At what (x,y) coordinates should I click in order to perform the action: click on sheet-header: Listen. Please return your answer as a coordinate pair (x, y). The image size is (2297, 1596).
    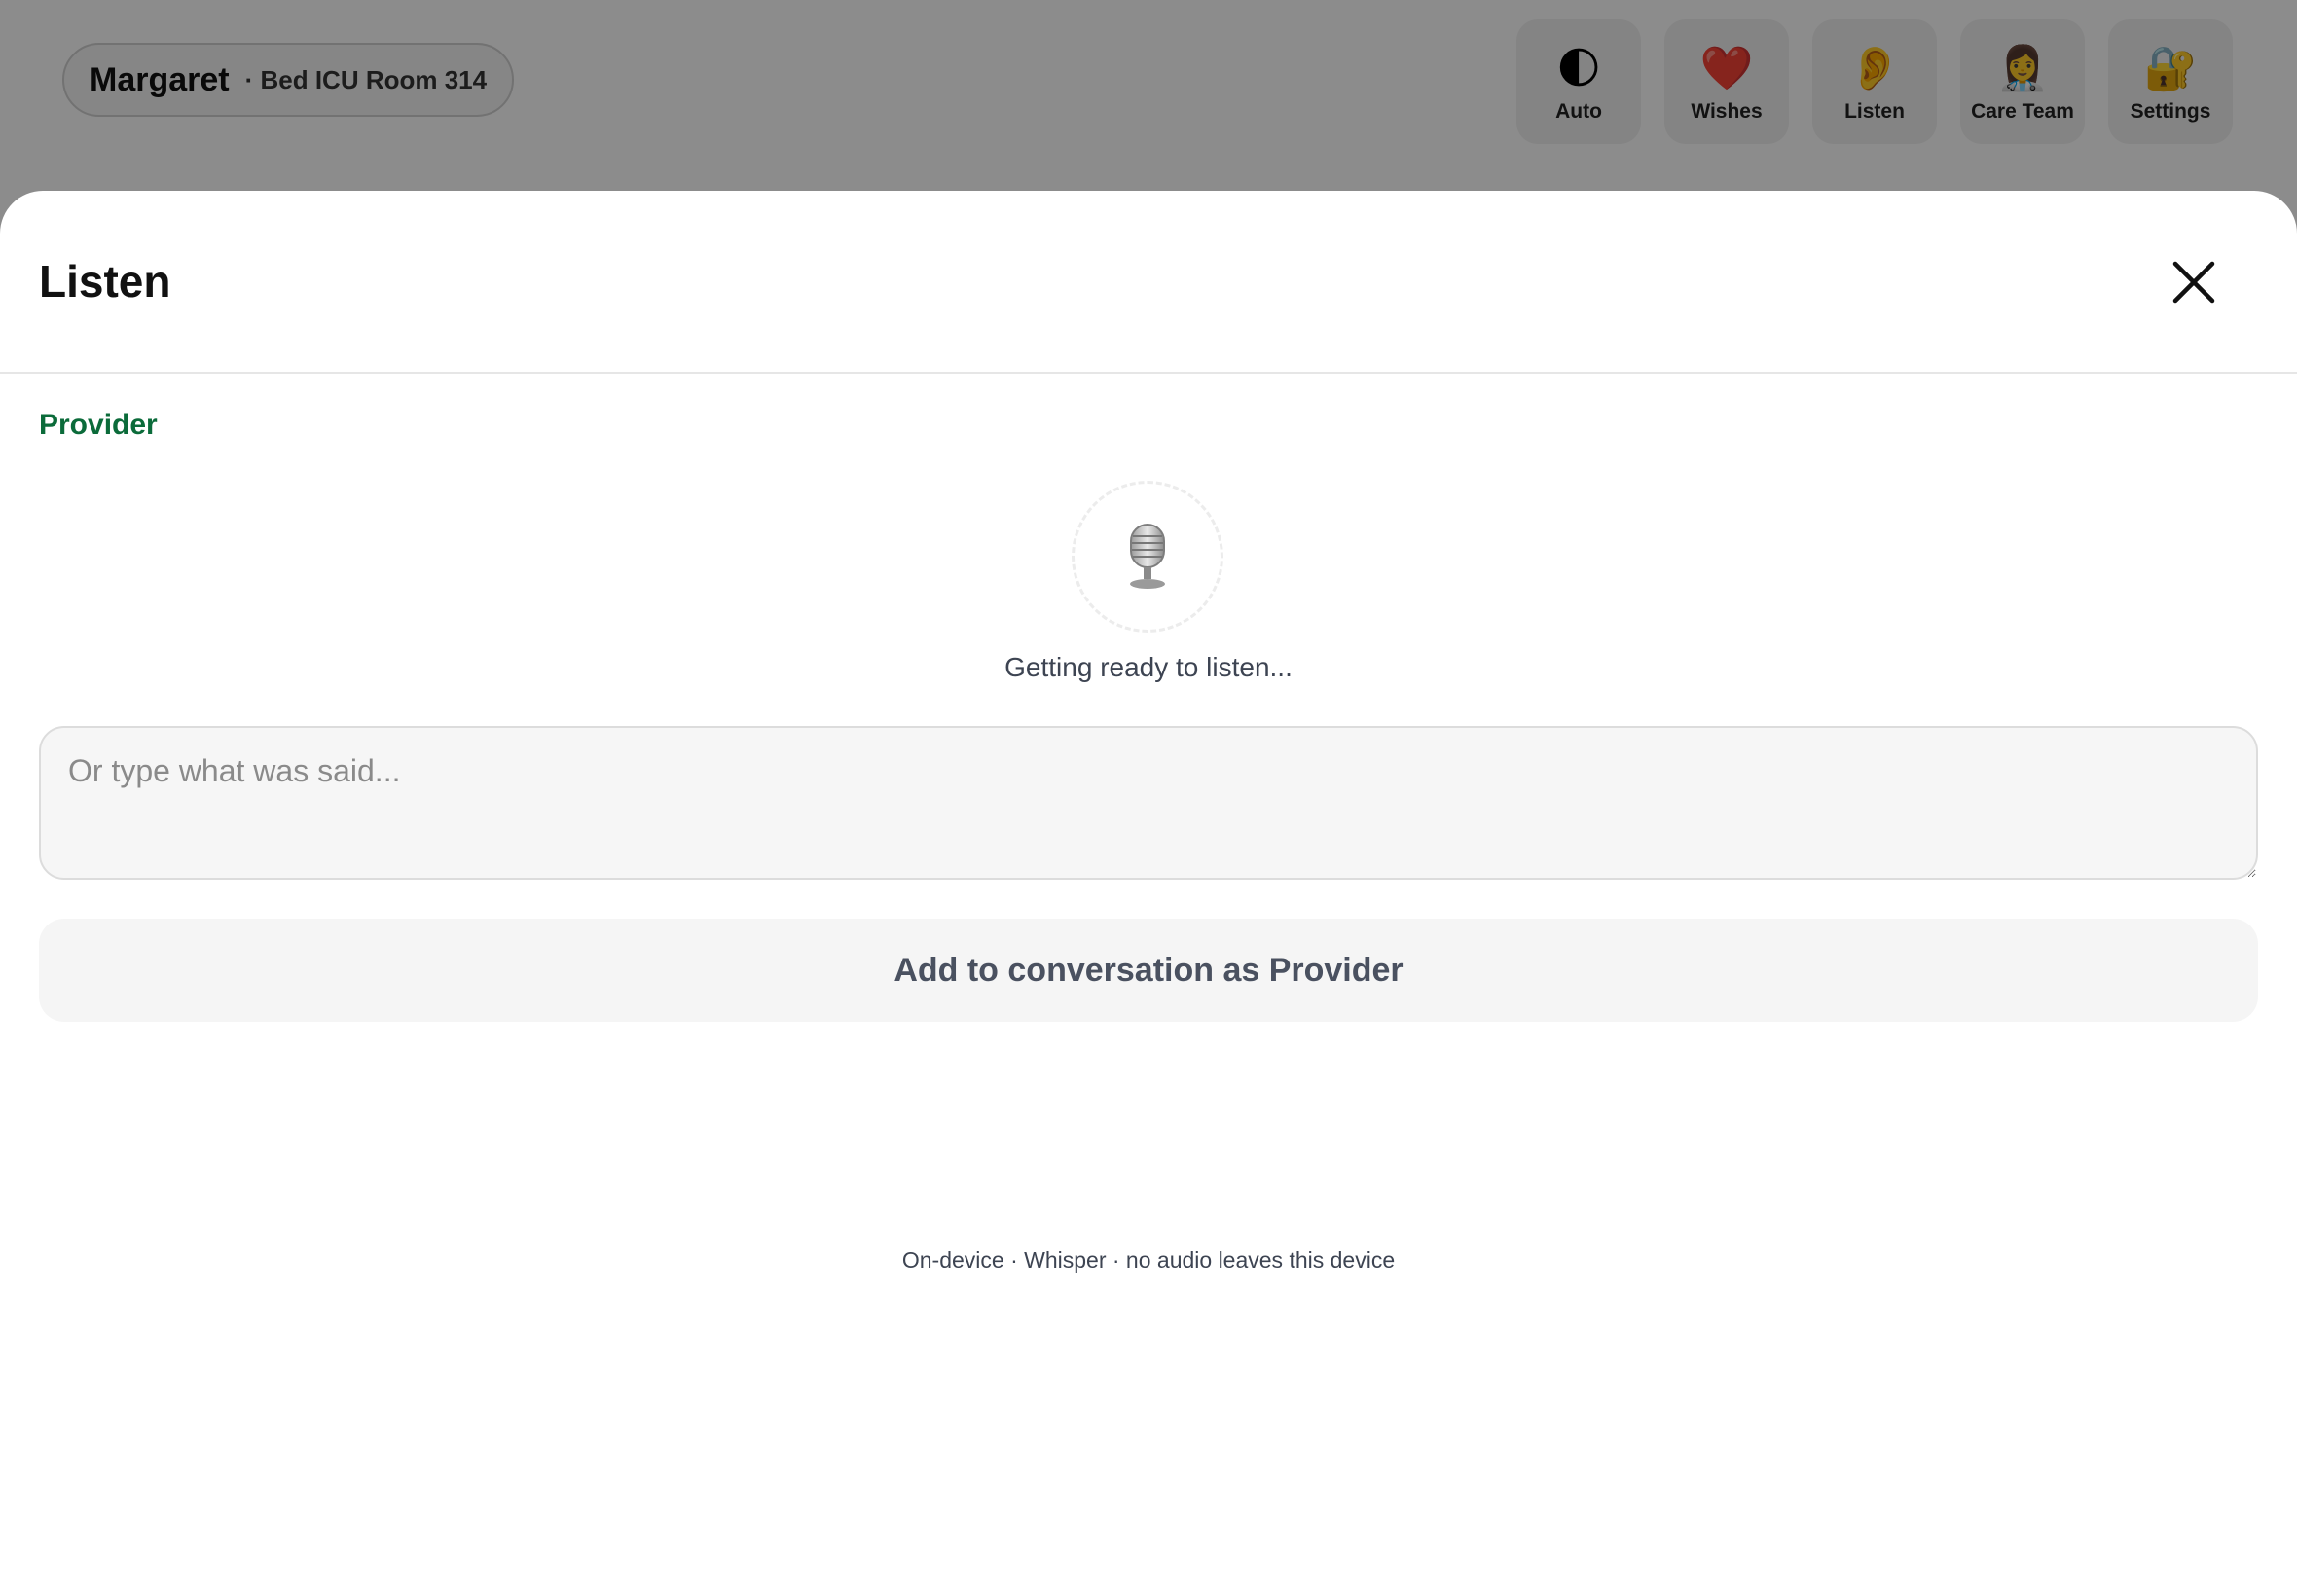
    Looking at the image, I should click on (1148, 282).